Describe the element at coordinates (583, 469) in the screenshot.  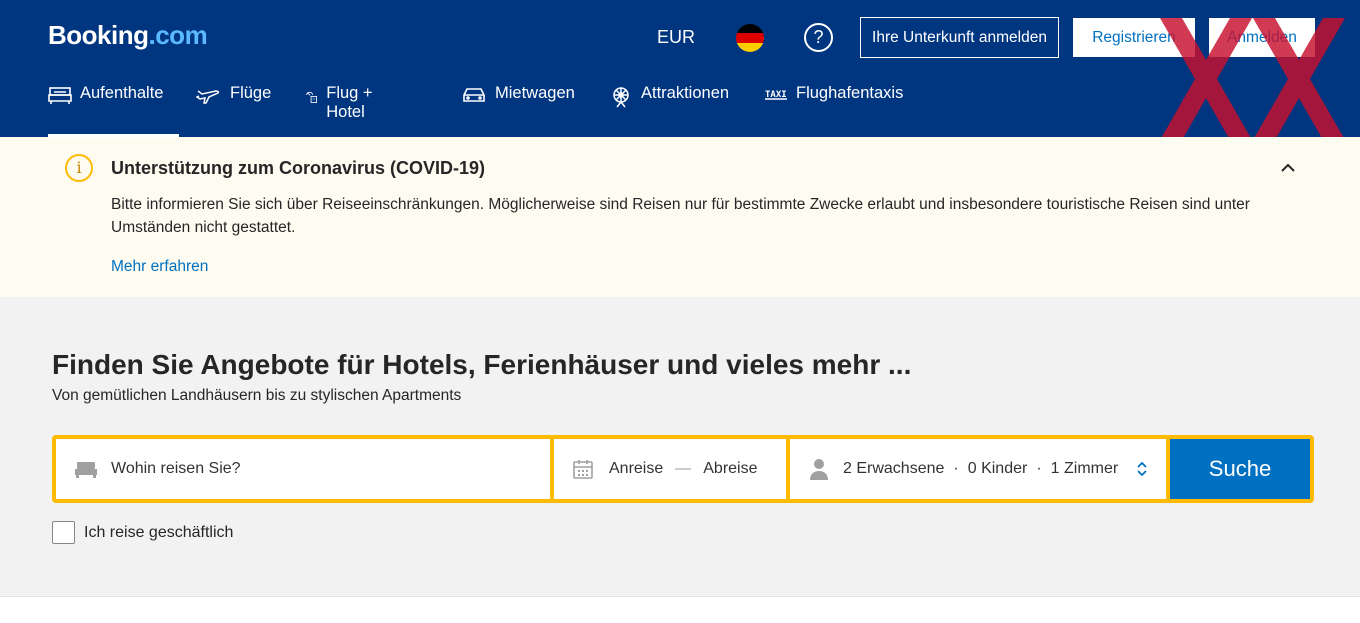
I see `calendar-icon` at that location.